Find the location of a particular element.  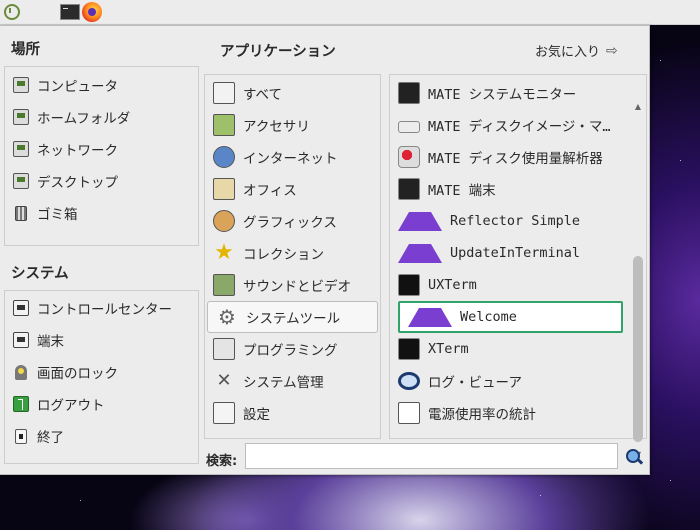

internet-icon is located at coordinates (224, 157).